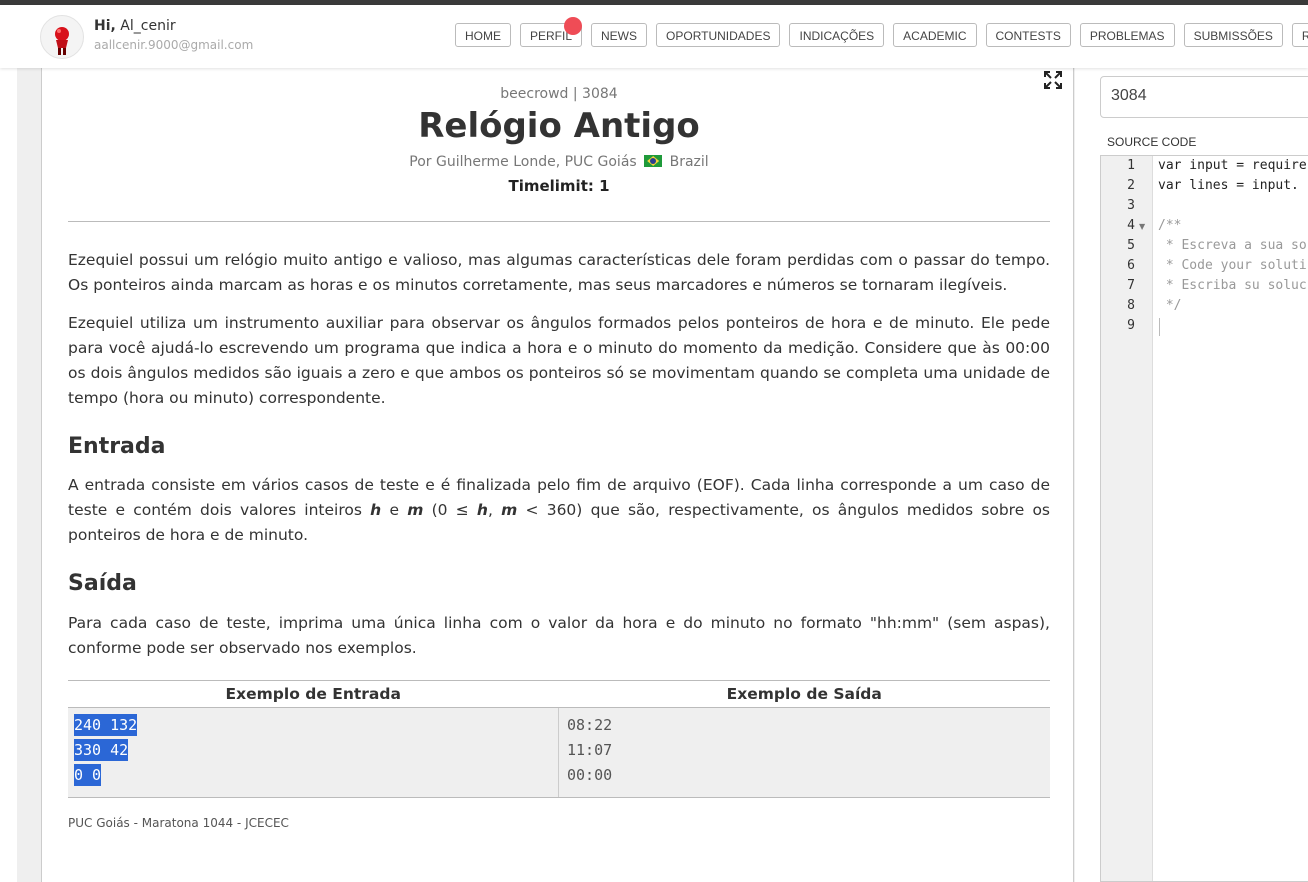  I want to click on sample-input-line: 330 42, so click(101, 750).